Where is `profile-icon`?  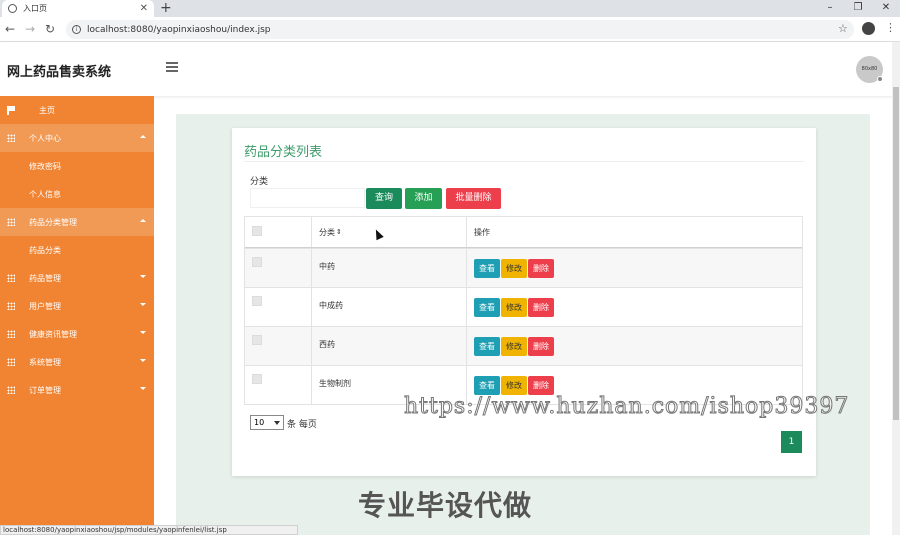 profile-icon is located at coordinates (868, 28).